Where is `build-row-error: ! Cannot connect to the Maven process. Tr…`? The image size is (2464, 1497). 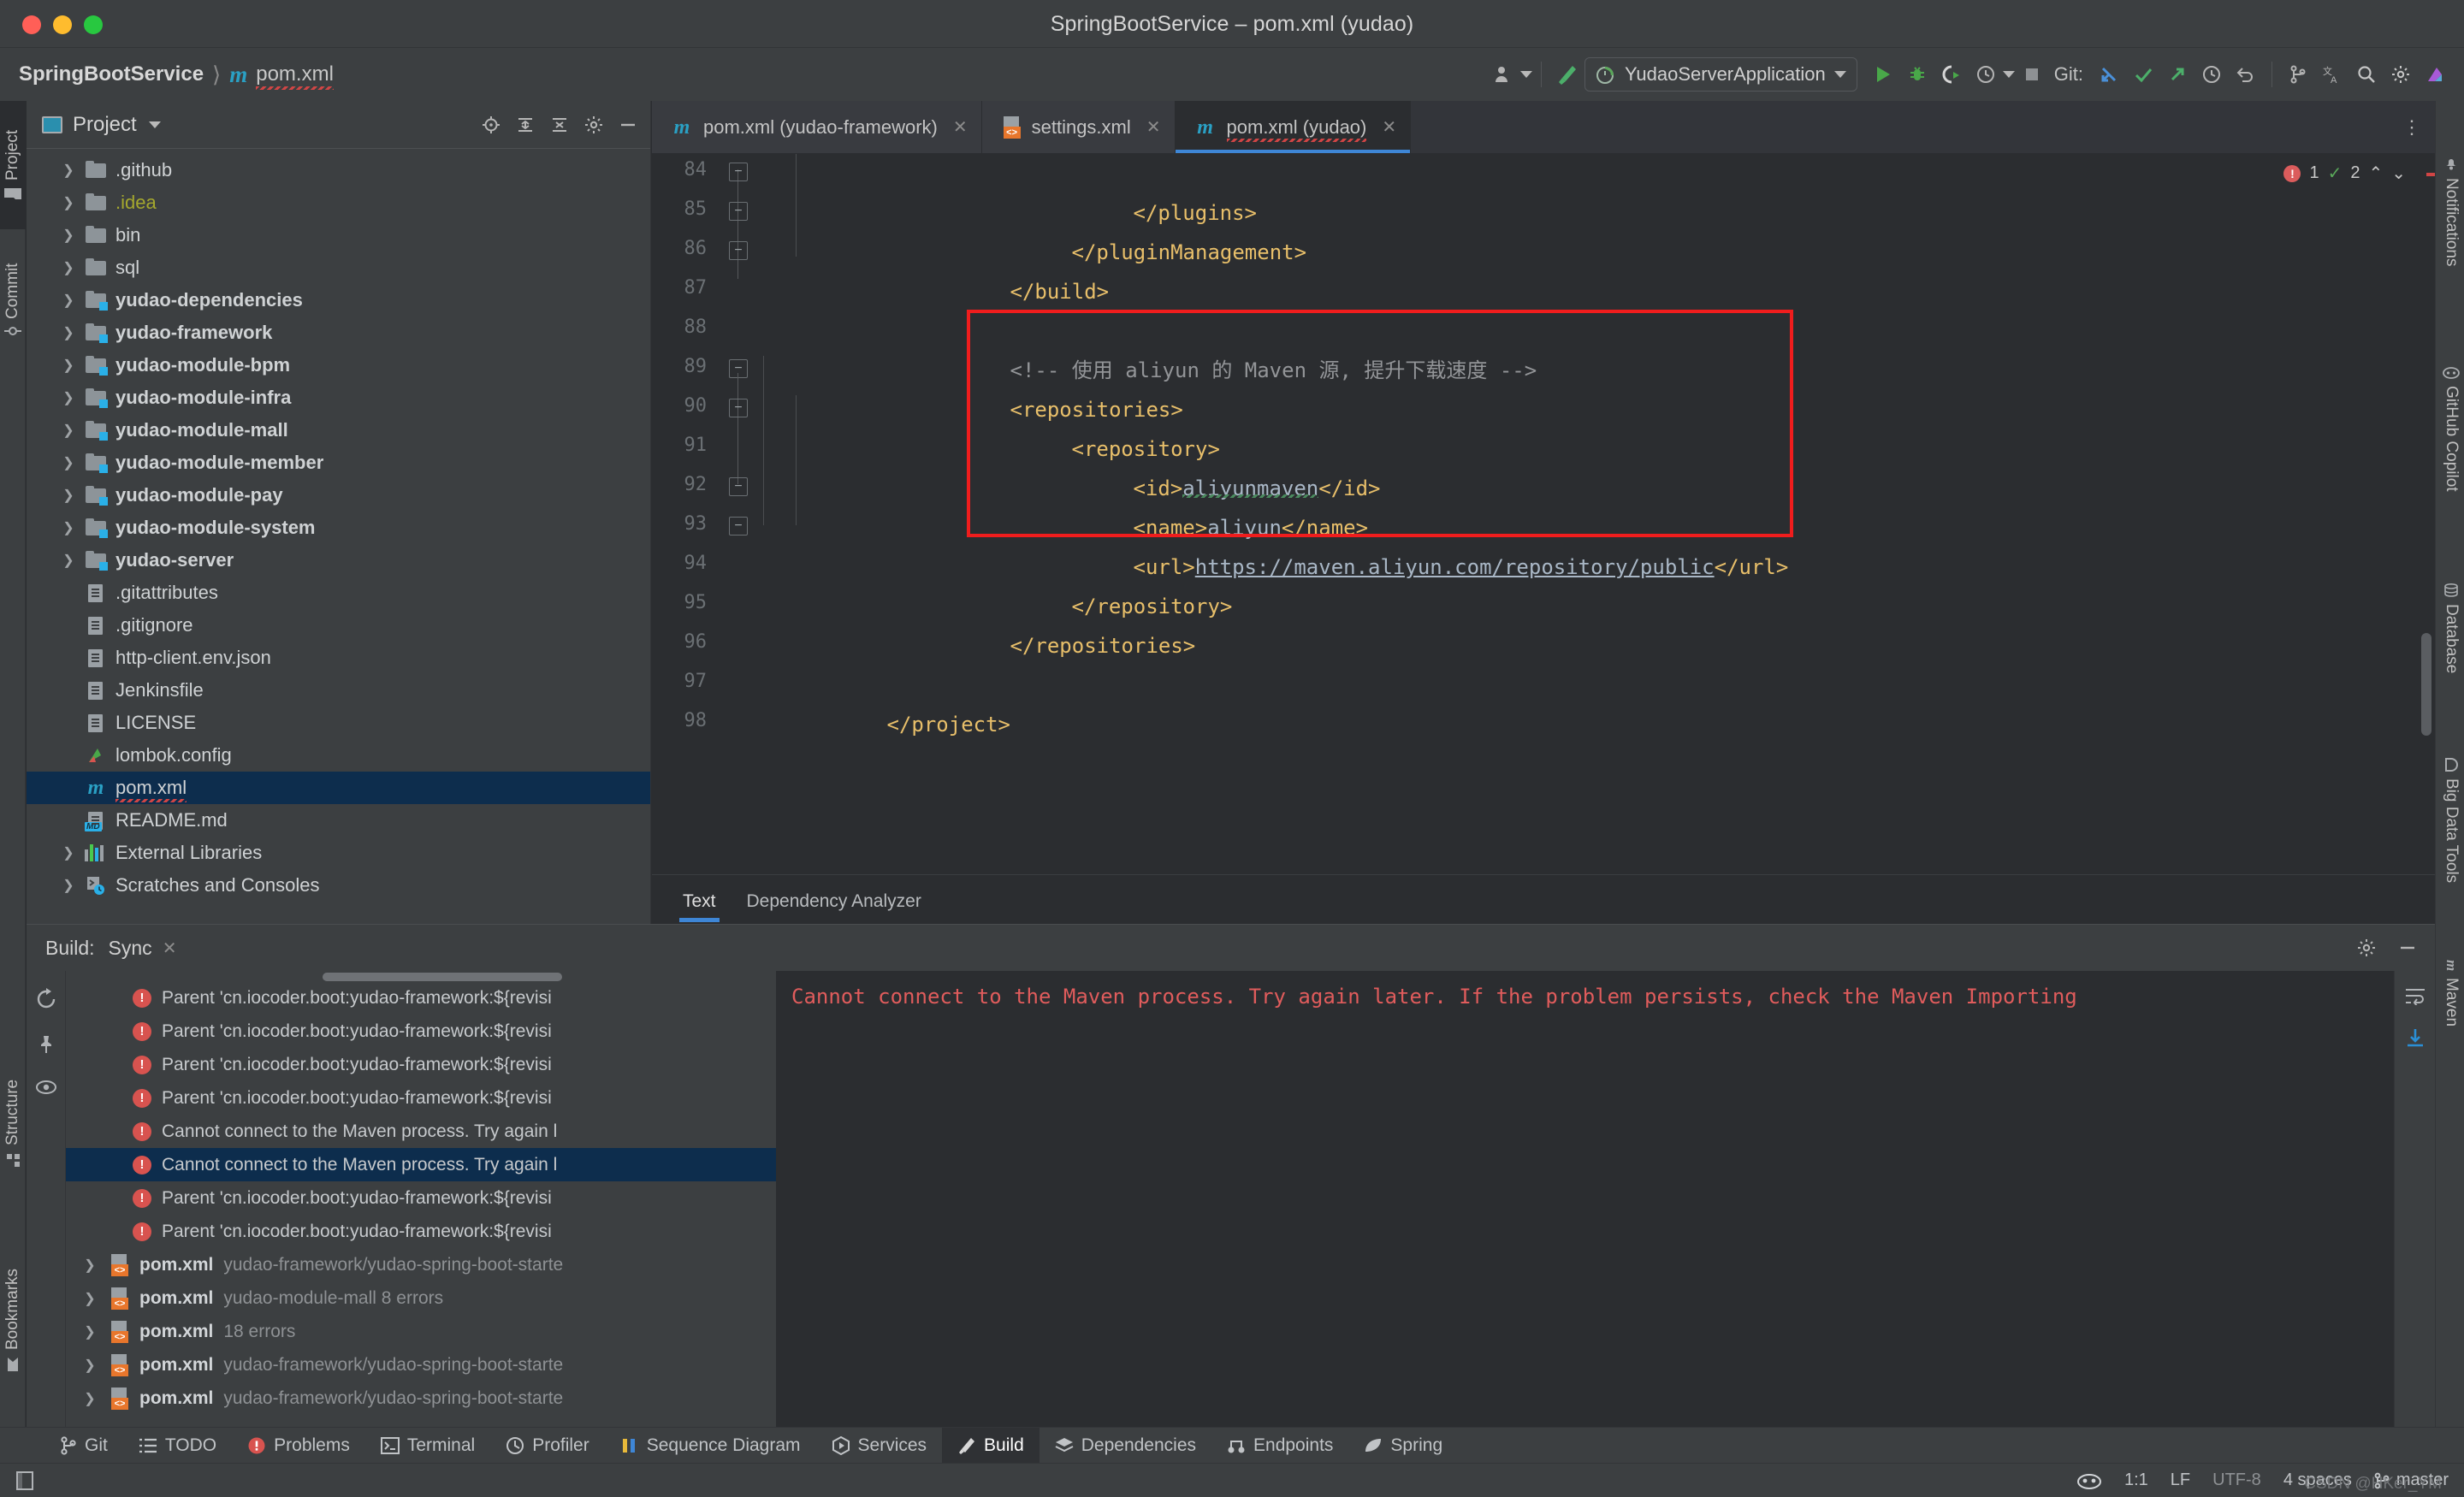 build-row-error: ! Cannot connect to the Maven process. Tr… is located at coordinates (421, 1131).